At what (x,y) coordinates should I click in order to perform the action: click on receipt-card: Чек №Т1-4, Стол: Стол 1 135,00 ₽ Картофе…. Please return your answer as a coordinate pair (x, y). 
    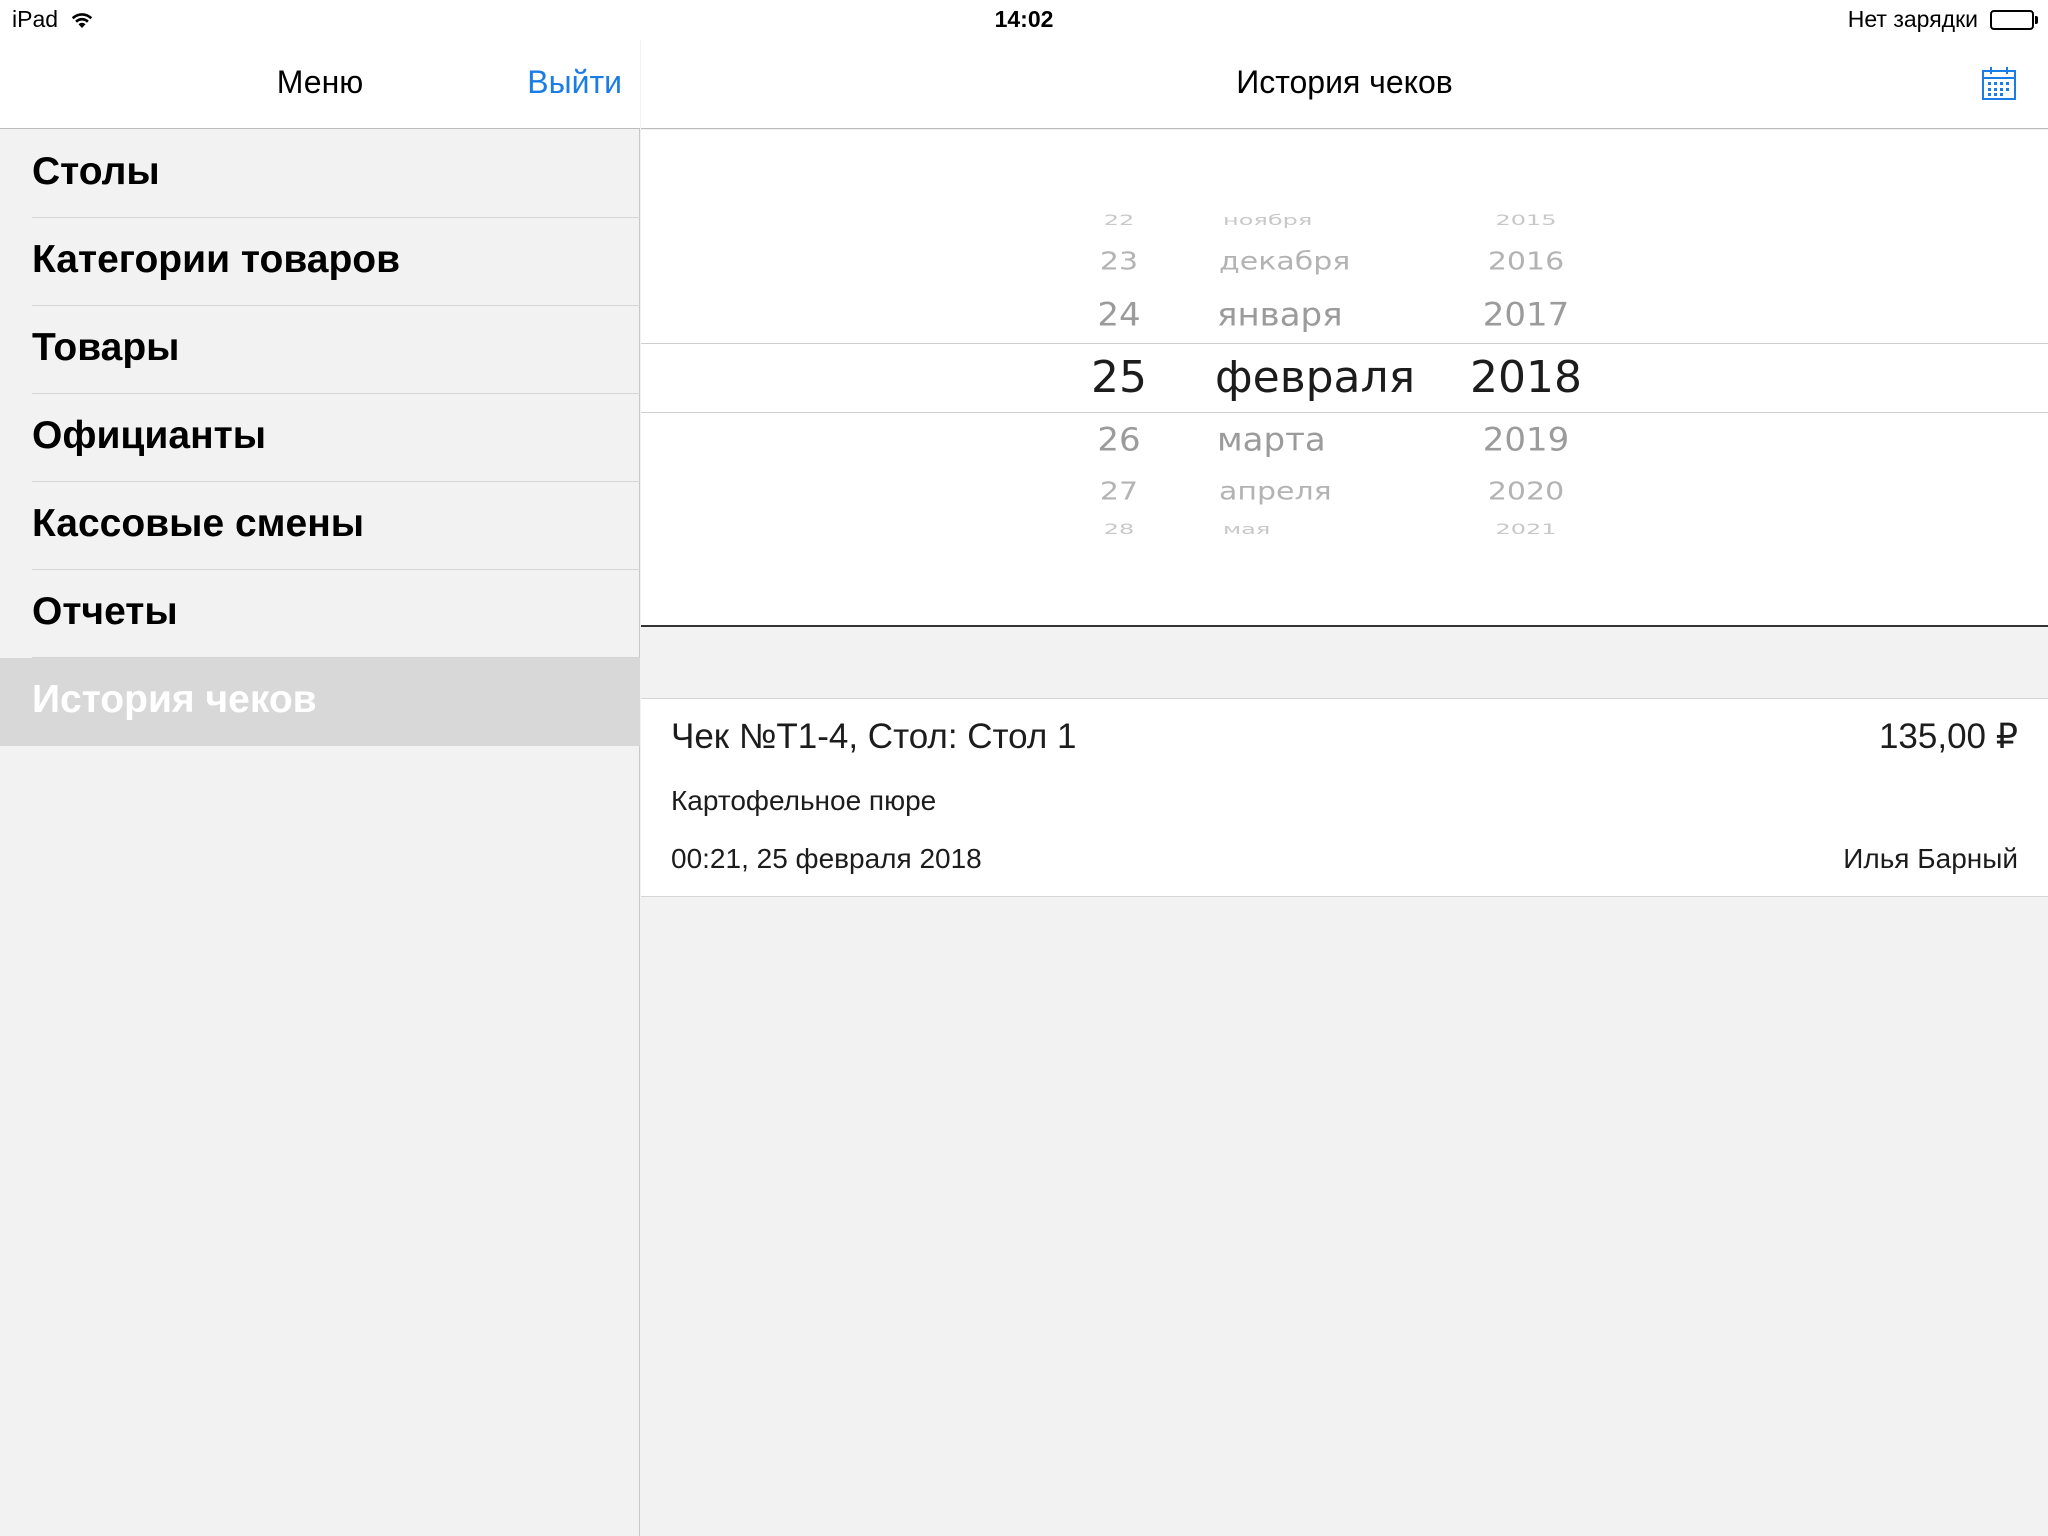
    Looking at the image, I should click on (1344, 797).